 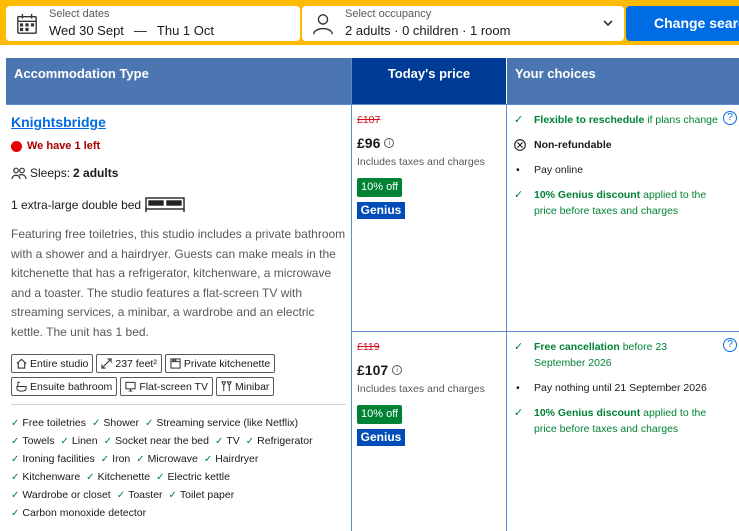 What do you see at coordinates (38, 441) in the screenshot?
I see `amenity-label: Towels` at bounding box center [38, 441].